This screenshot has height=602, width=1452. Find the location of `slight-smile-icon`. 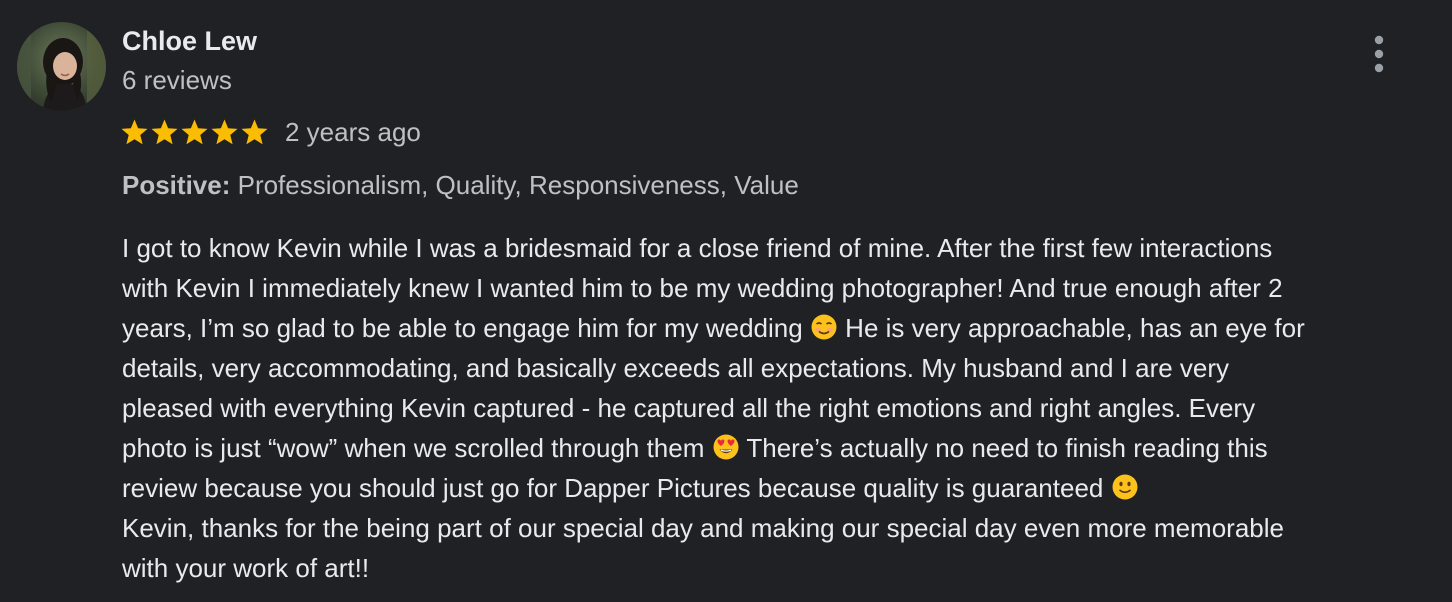

slight-smile-icon is located at coordinates (1125, 487).